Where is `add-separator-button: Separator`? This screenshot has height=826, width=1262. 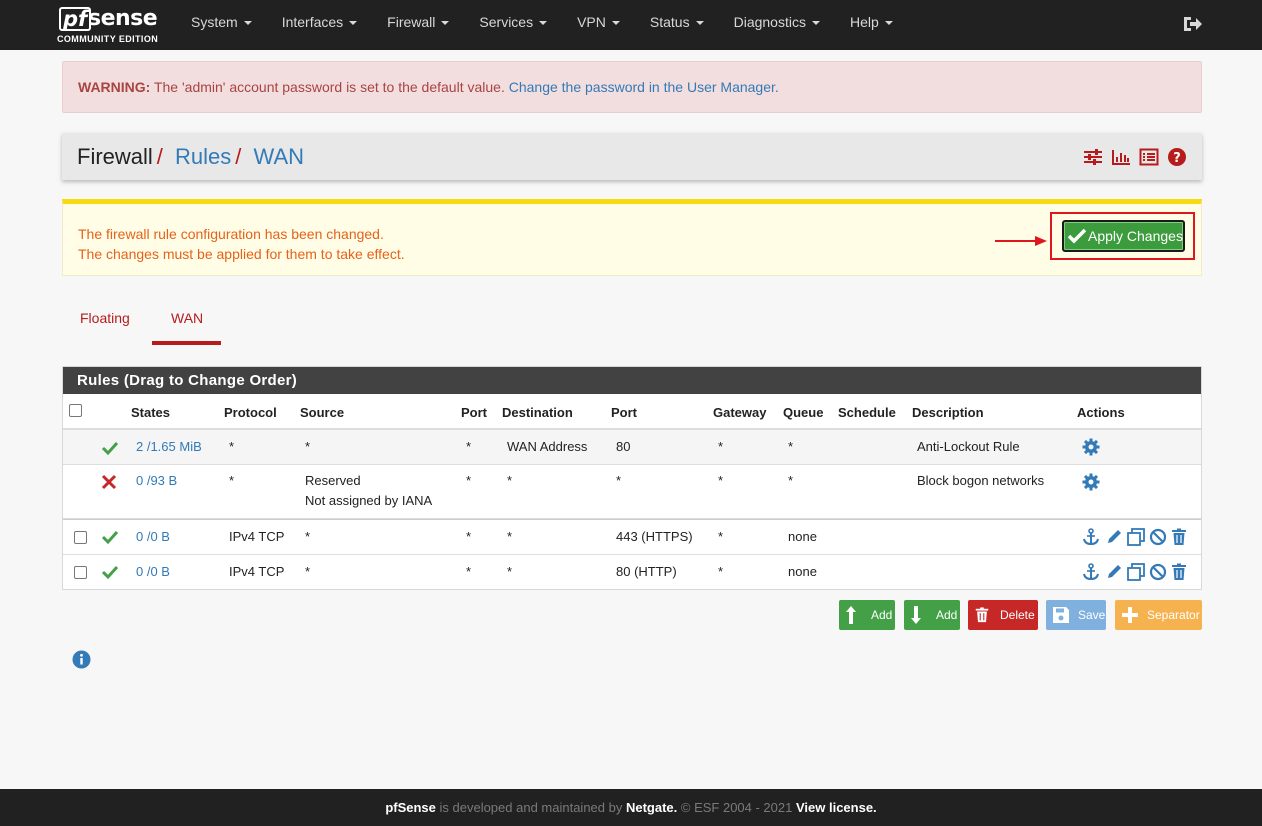 add-separator-button: Separator is located at coordinates (1158, 615).